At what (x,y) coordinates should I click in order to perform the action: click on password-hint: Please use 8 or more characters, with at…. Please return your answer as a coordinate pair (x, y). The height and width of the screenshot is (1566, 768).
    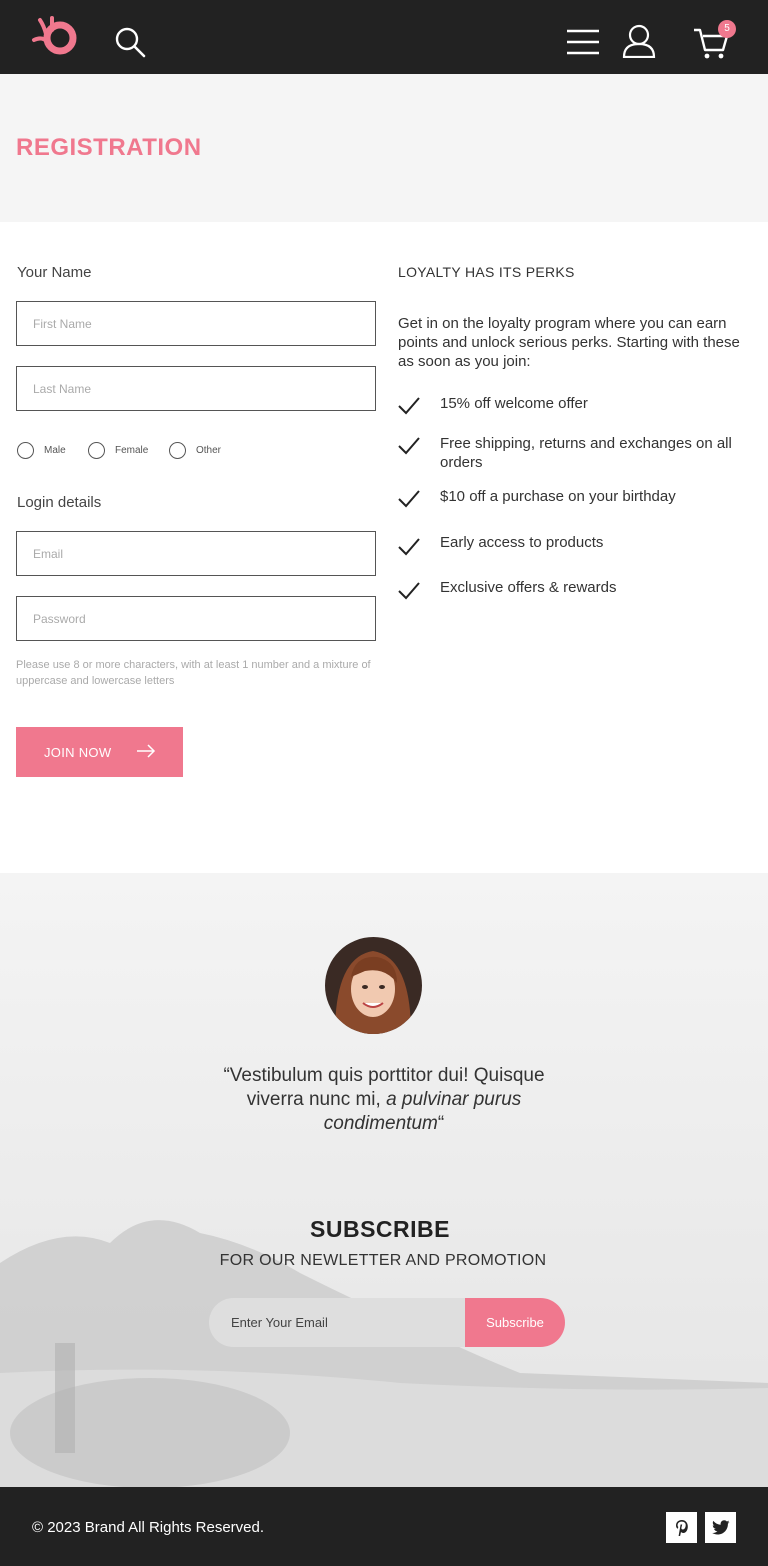
    Looking at the image, I should click on (193, 673).